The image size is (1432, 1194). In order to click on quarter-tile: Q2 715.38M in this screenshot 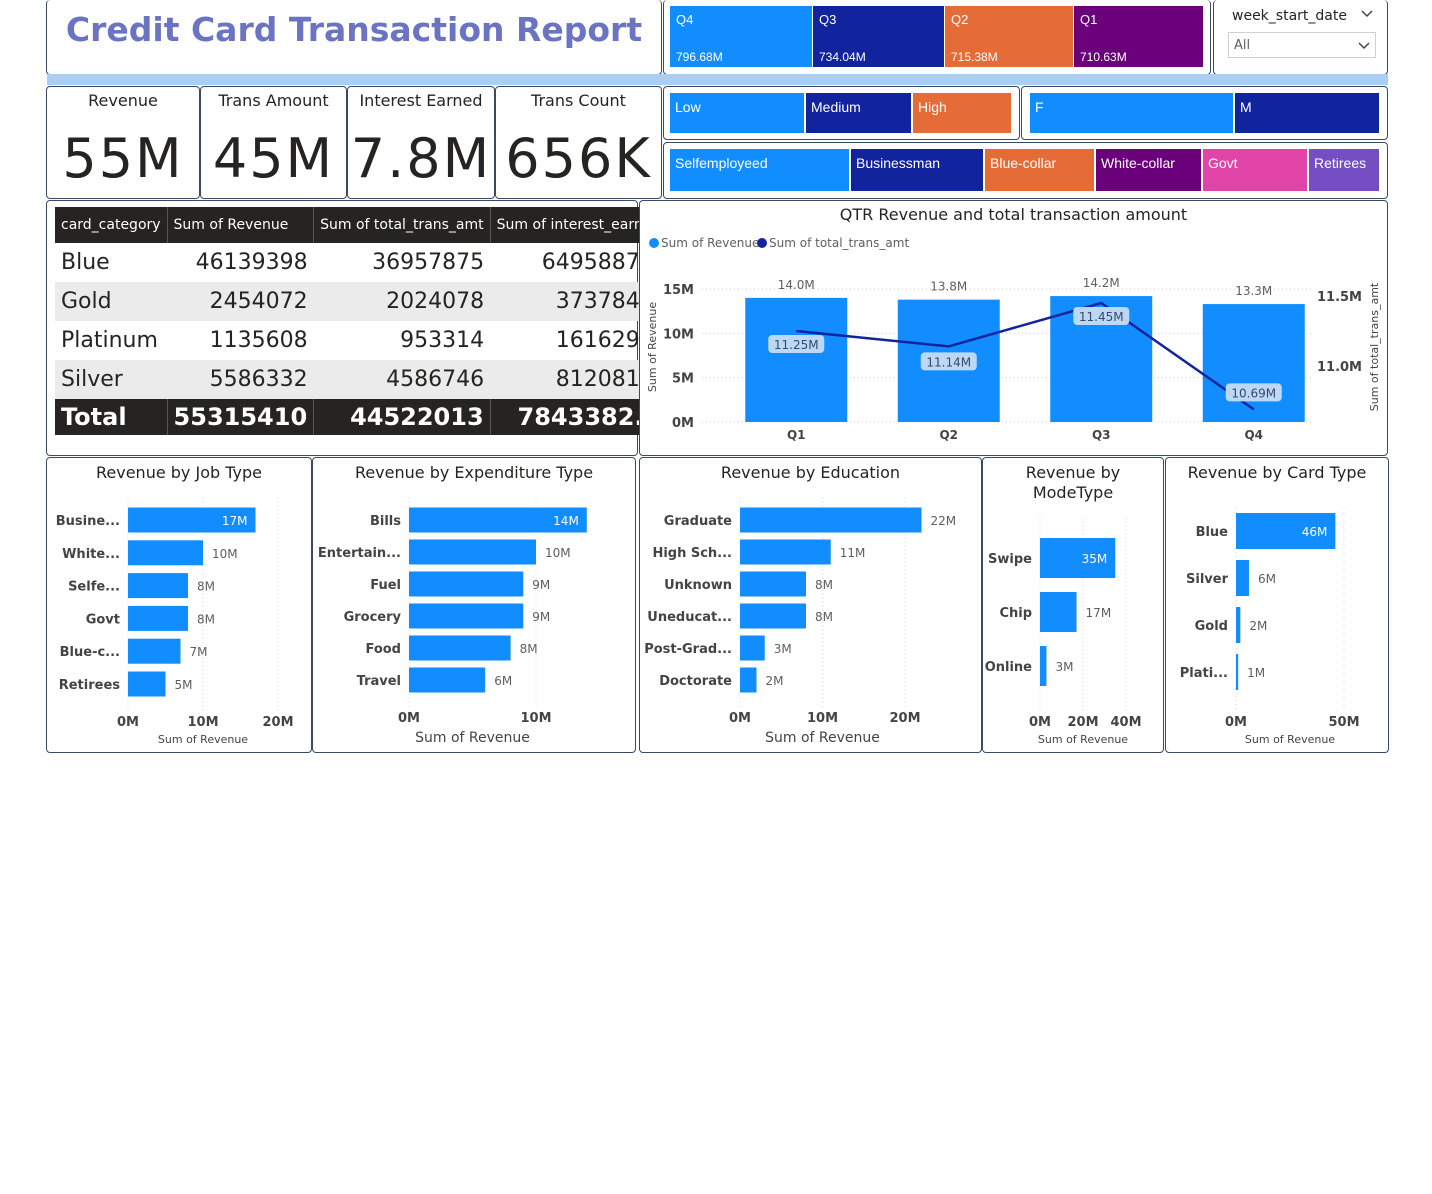, I will do `click(1009, 36)`.